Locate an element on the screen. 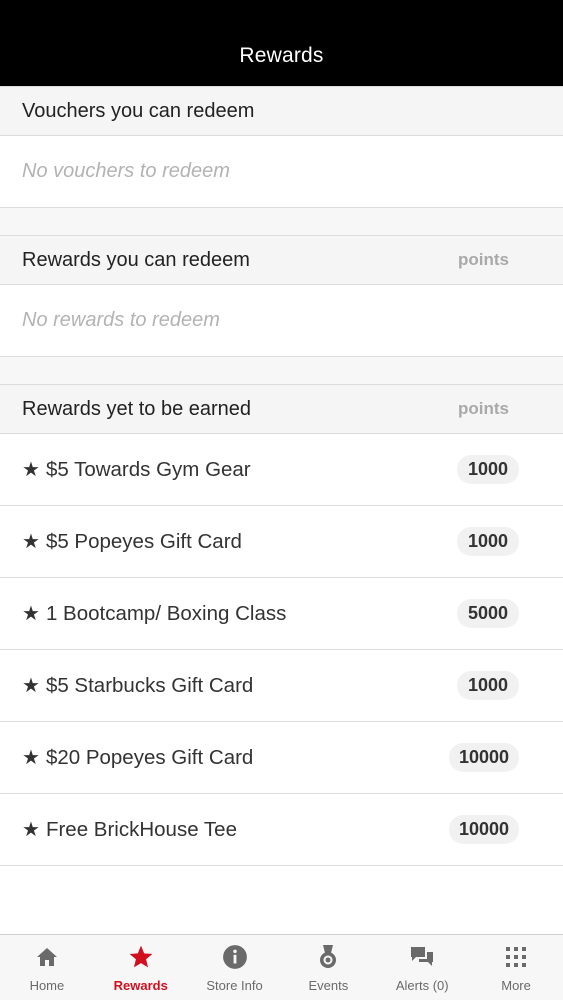 The width and height of the screenshot is (563, 1000). tab-store-info: Store Info is located at coordinates (235, 967).